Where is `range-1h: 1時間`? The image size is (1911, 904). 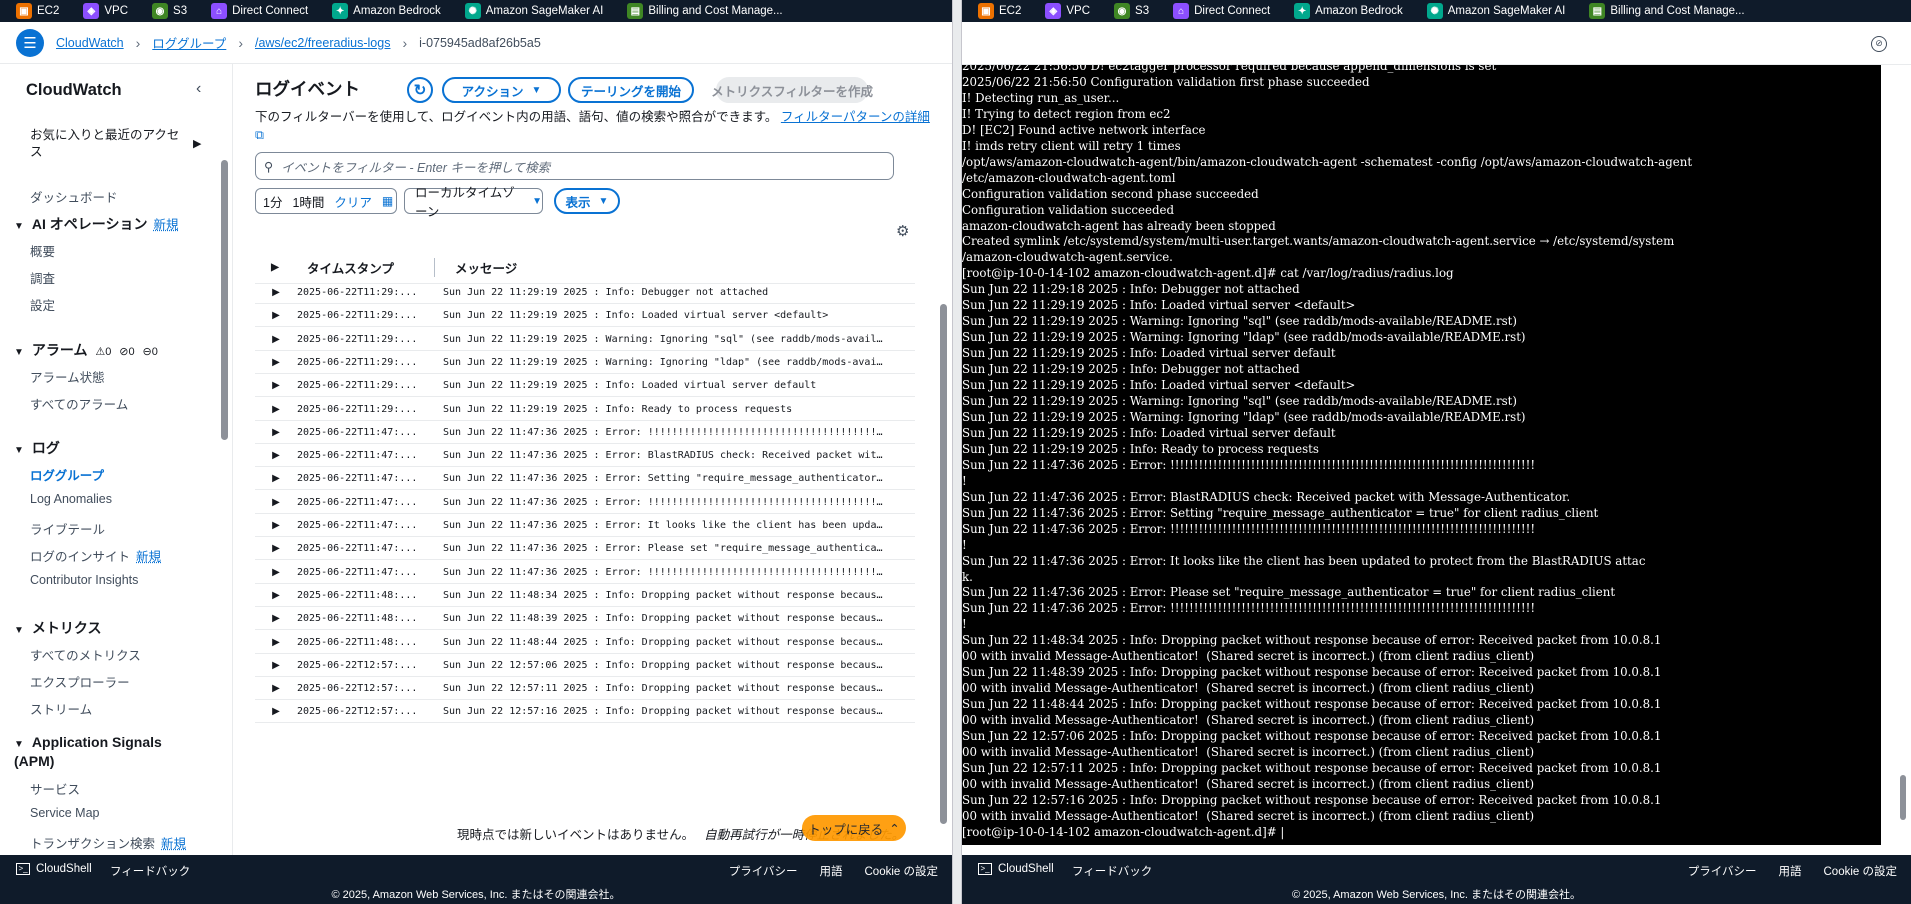
range-1h: 1時間 is located at coordinates (308, 201).